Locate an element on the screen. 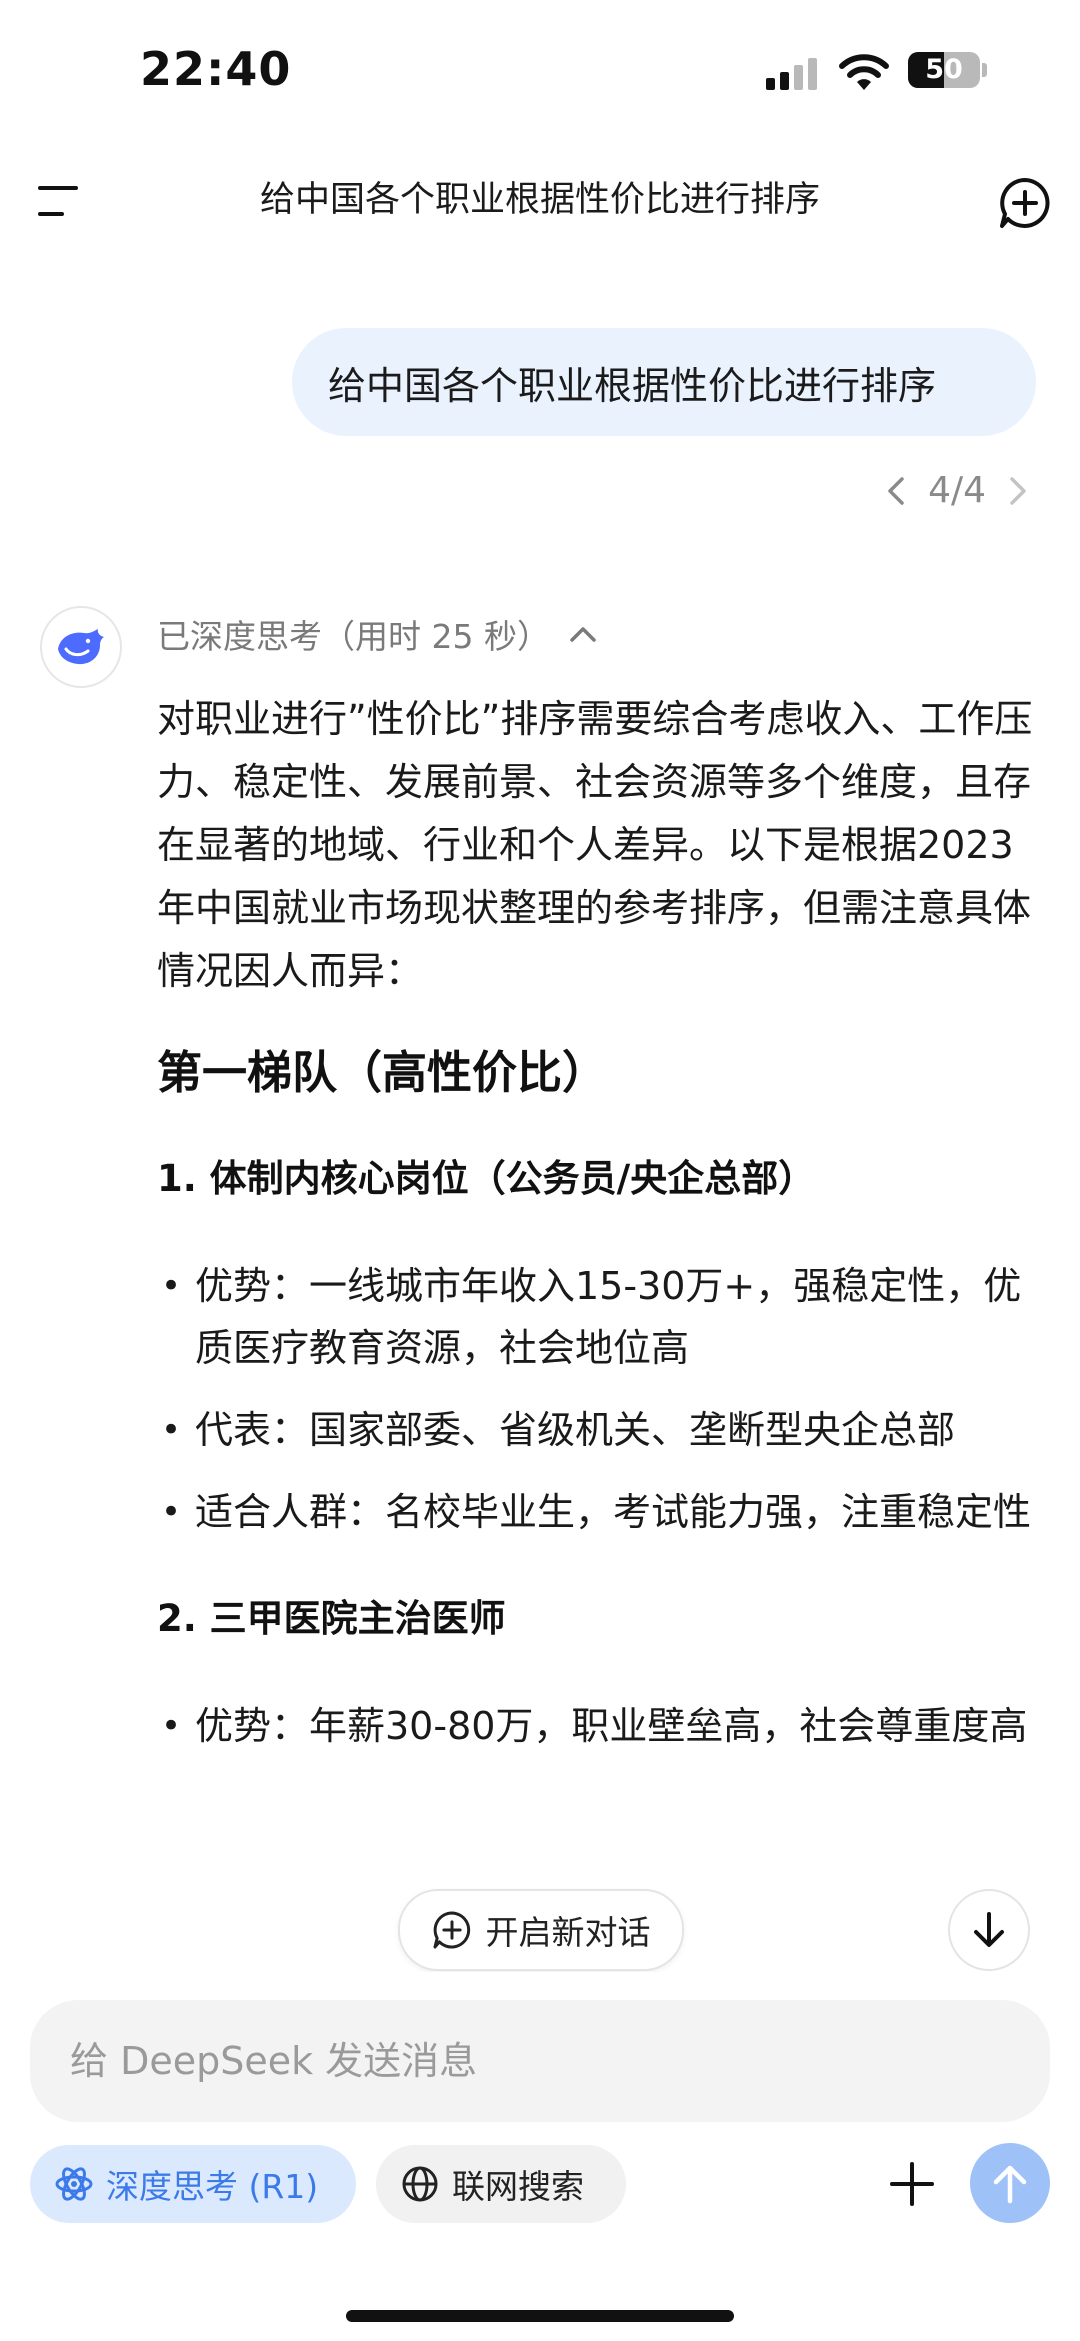  cellular-signal-icon is located at coordinates (791, 74).